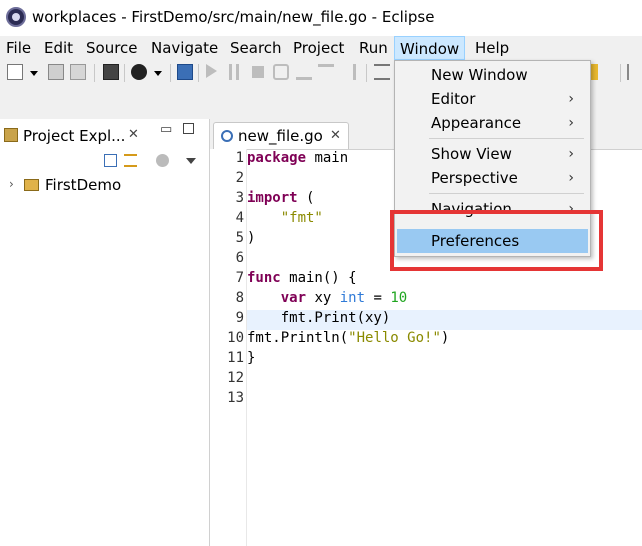 The height and width of the screenshot is (546, 642). I want to click on folder-icon, so click(11, 135).